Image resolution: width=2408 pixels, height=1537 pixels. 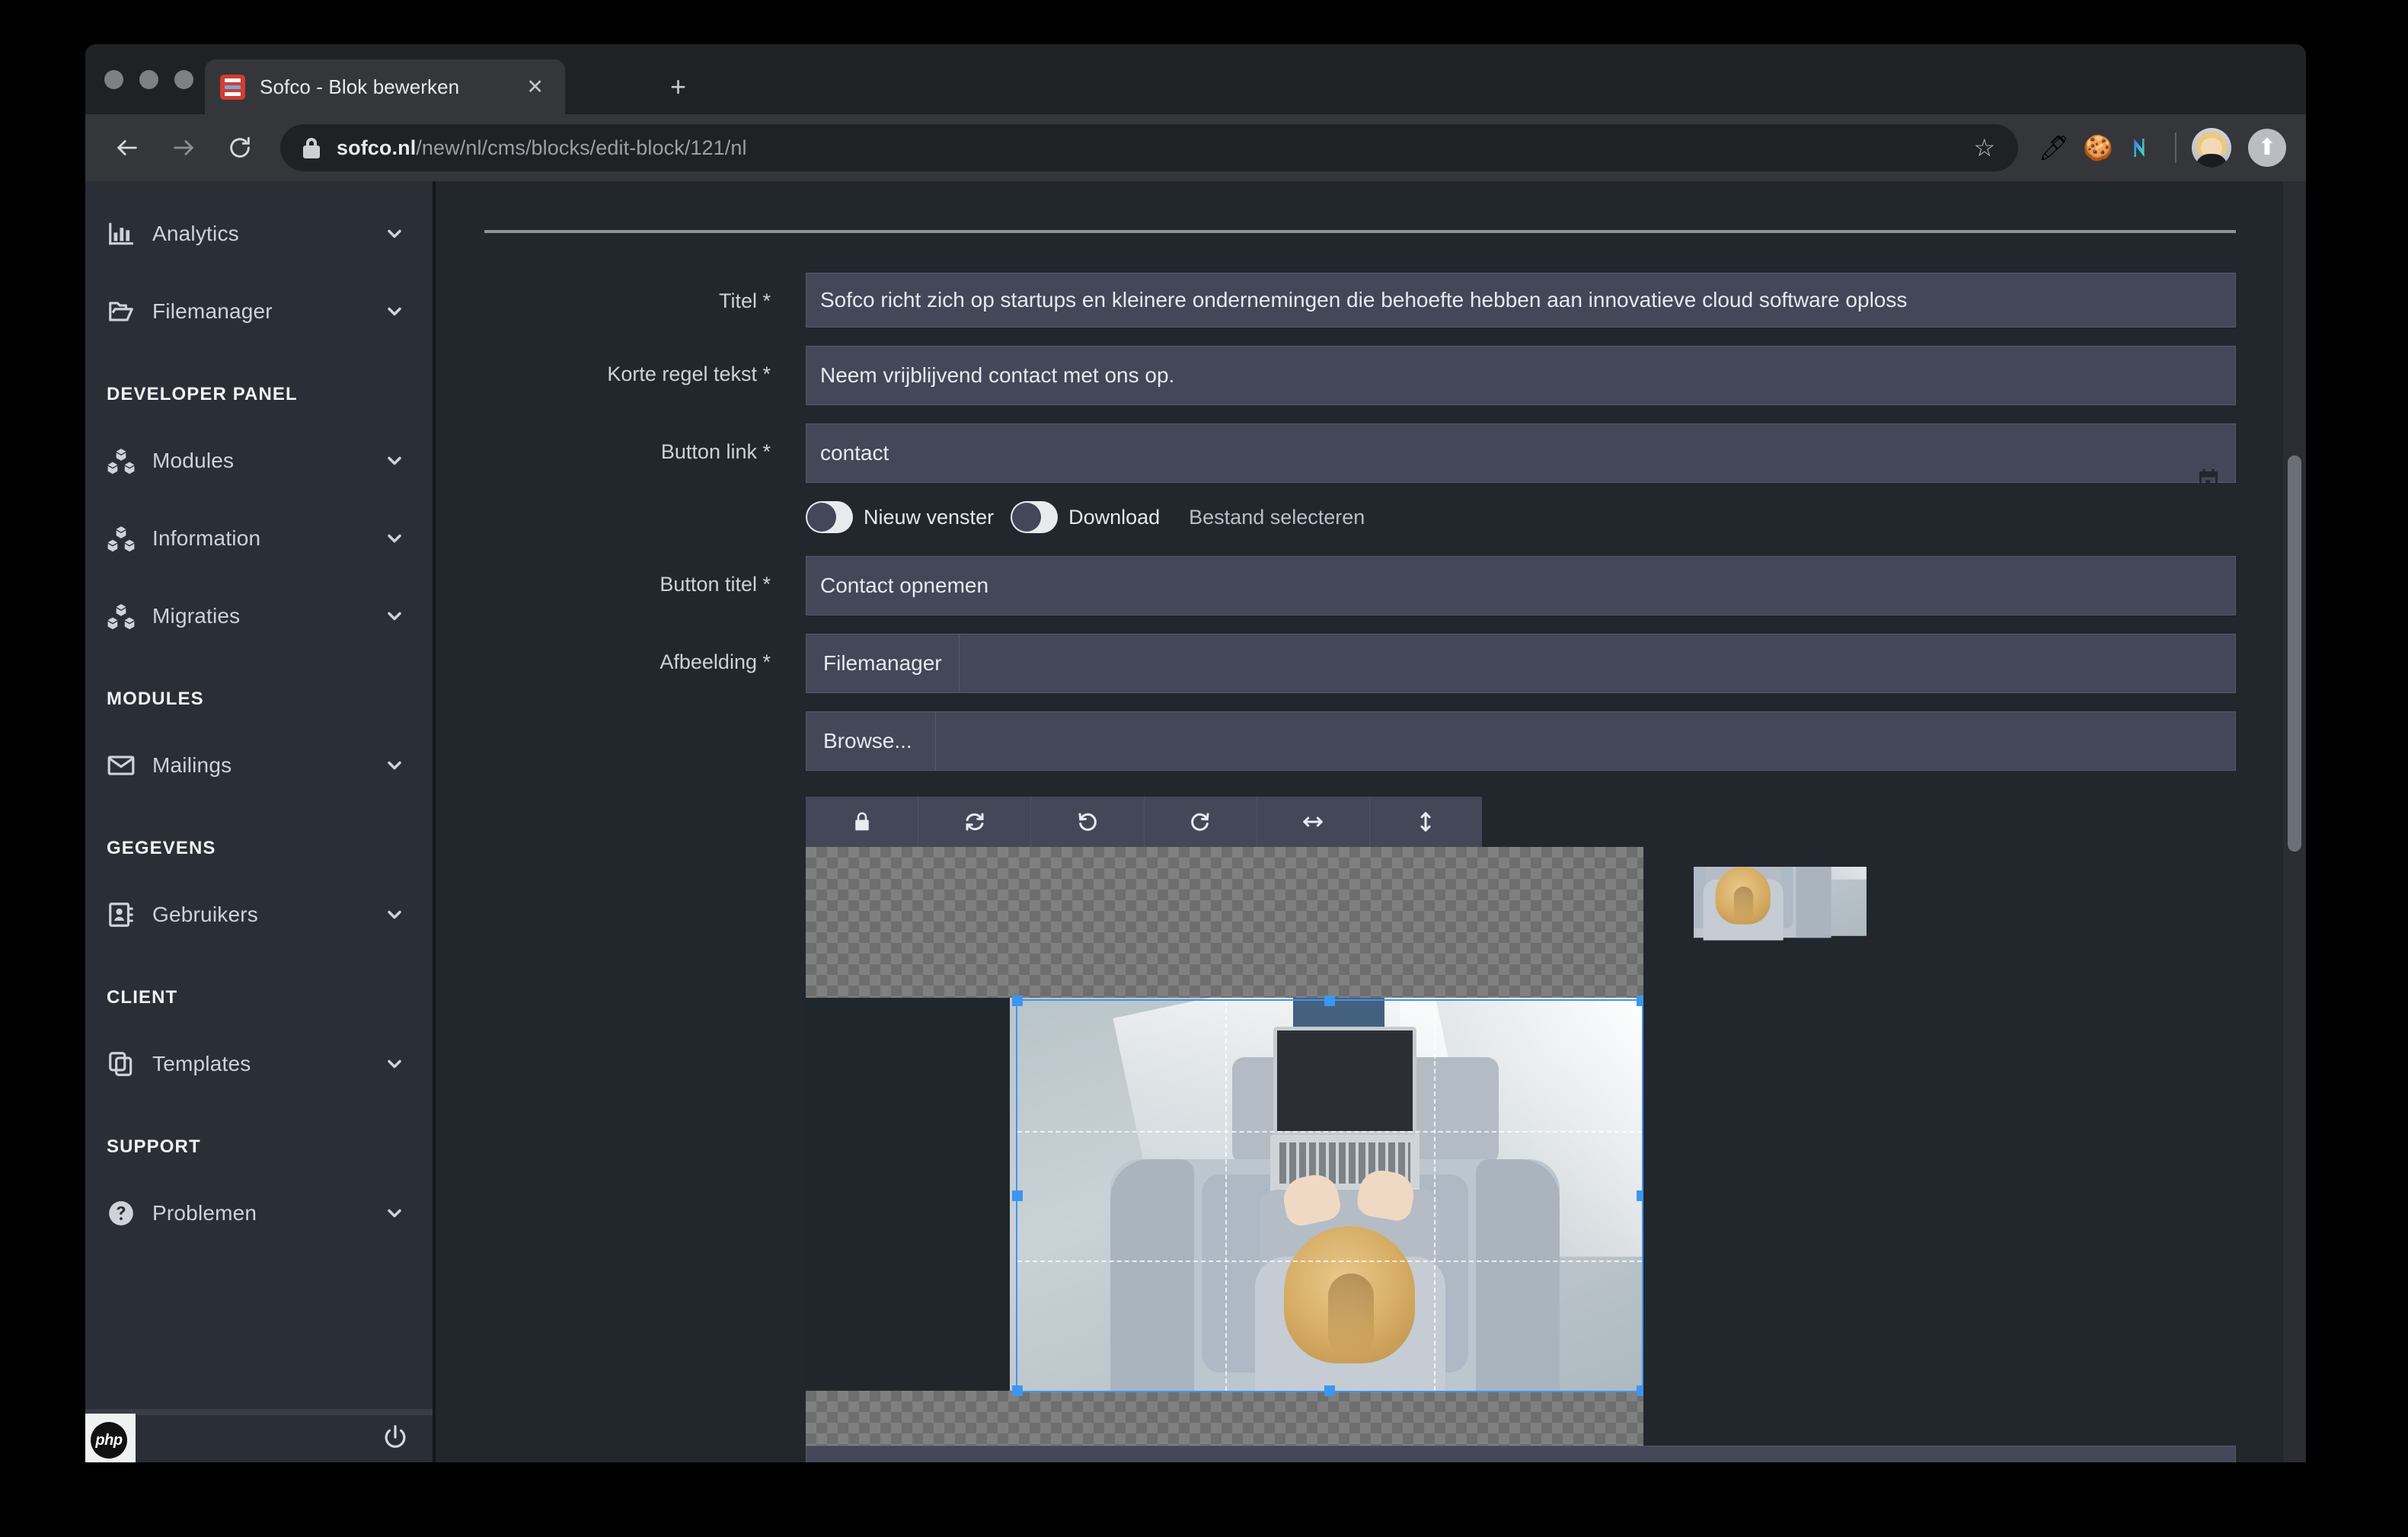 I want to click on minimize-window-button, so click(x=148, y=79).